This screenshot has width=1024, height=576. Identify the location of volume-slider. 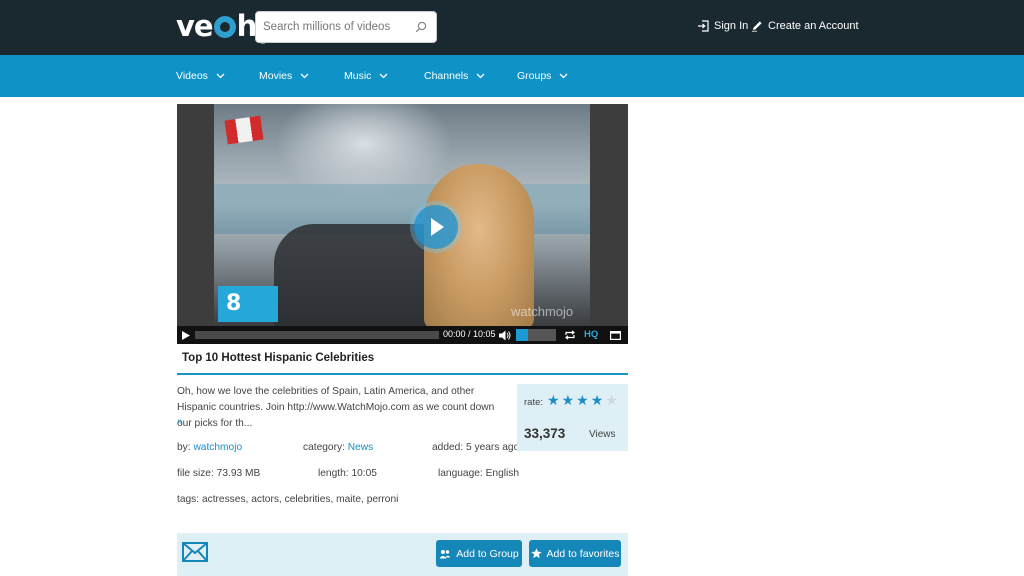
(536, 335).